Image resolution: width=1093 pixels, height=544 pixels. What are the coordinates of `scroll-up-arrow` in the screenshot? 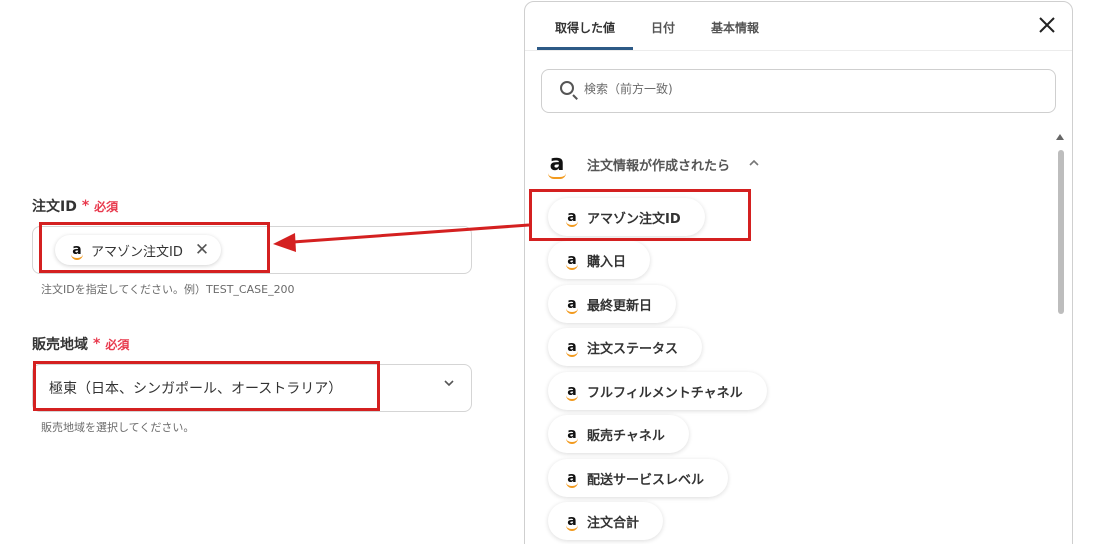 It's located at (1060, 137).